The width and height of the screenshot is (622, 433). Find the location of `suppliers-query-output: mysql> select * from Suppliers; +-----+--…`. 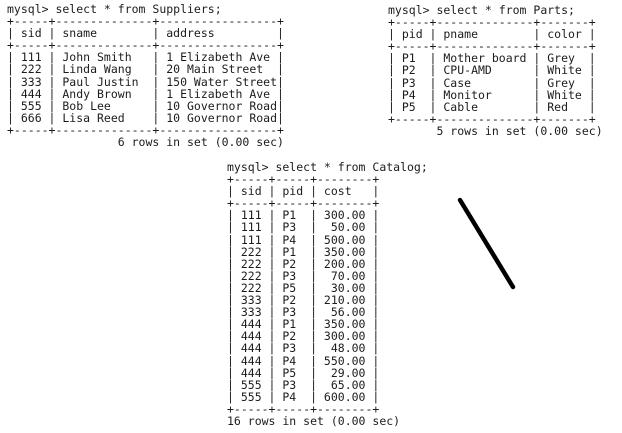

suppliers-query-output: mysql> select * from Suppliers; +-----+--… is located at coordinates (145, 75).